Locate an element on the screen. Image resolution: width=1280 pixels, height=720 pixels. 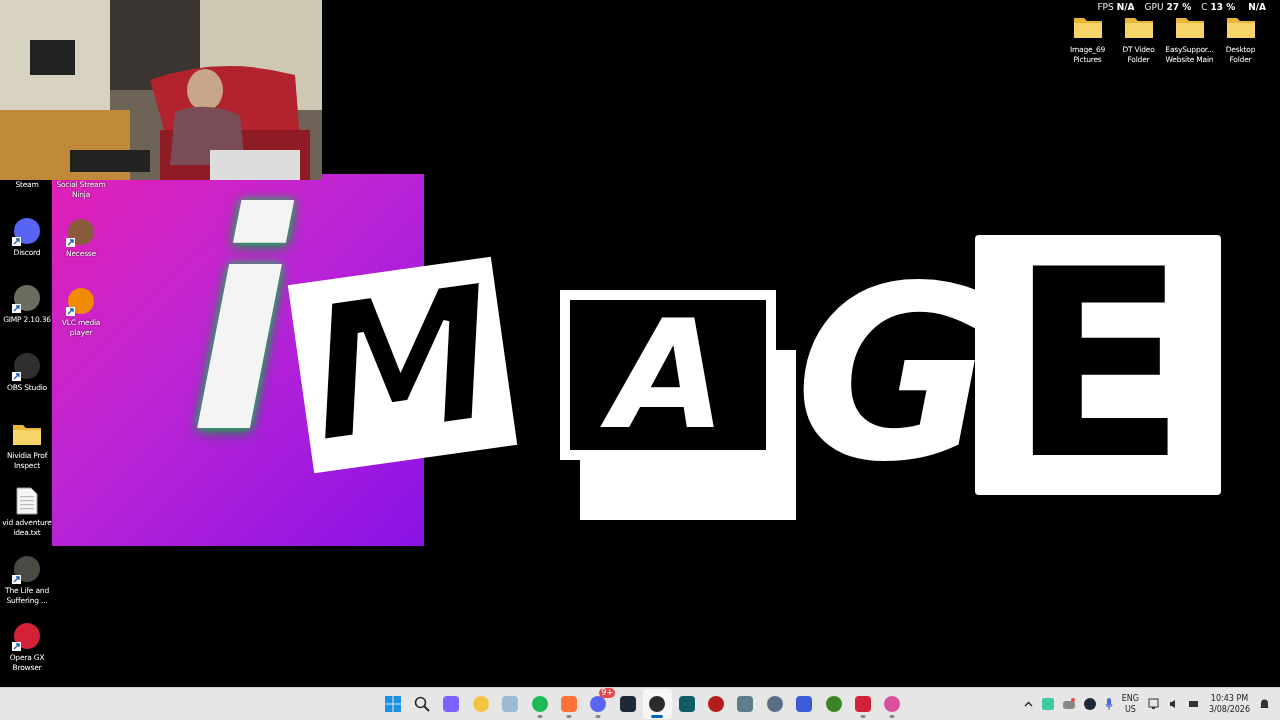
windows-icon is located at coordinates (392, 704).